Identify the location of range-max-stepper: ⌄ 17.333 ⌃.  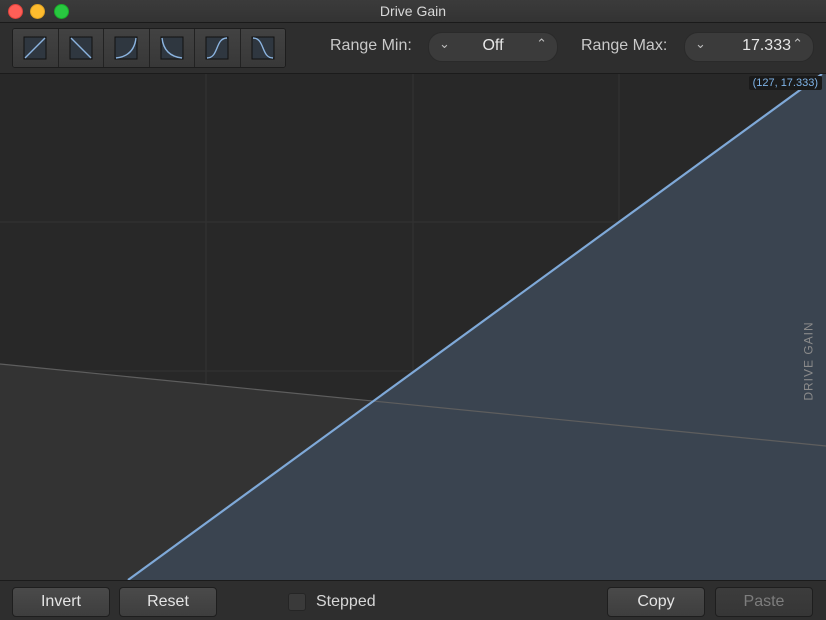
(749, 47).